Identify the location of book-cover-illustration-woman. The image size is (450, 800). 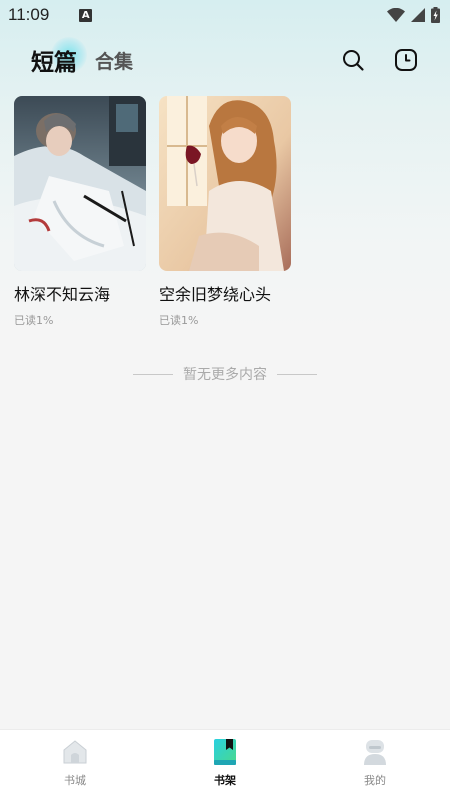
(225, 183).